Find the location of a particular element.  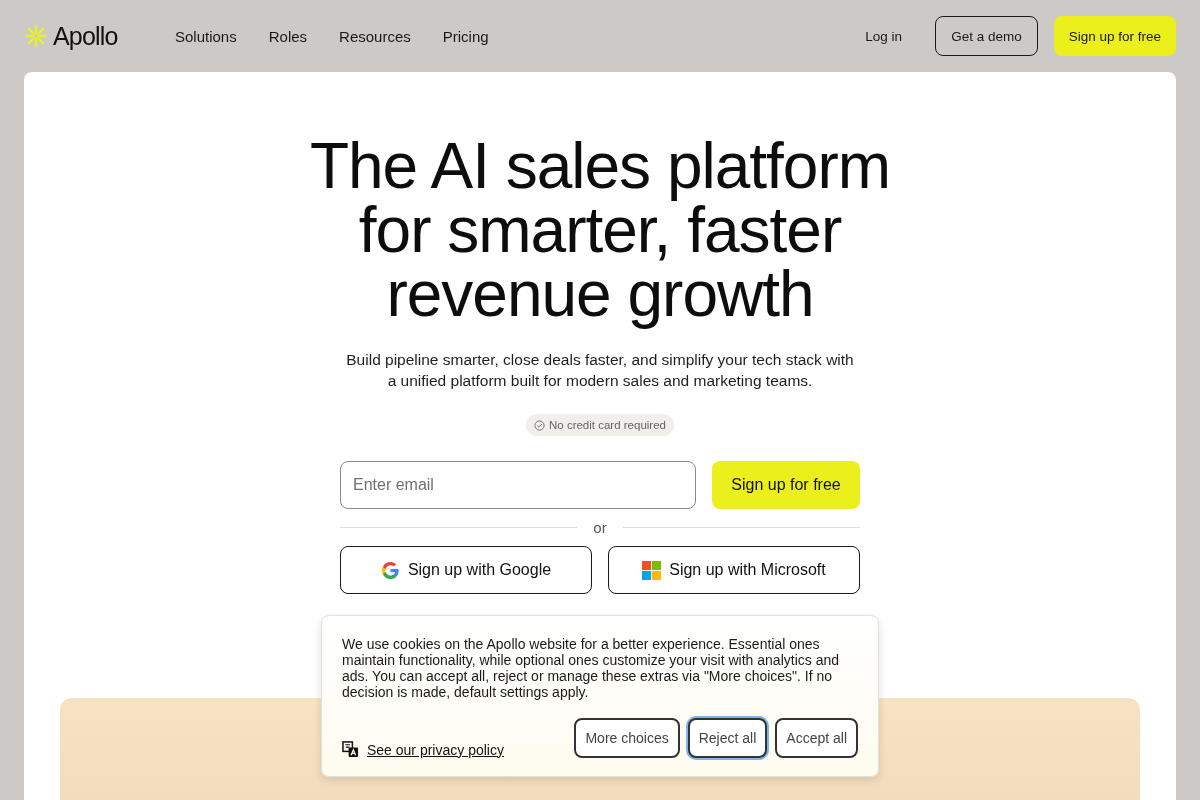

four-squares-icon is located at coordinates (652, 570).